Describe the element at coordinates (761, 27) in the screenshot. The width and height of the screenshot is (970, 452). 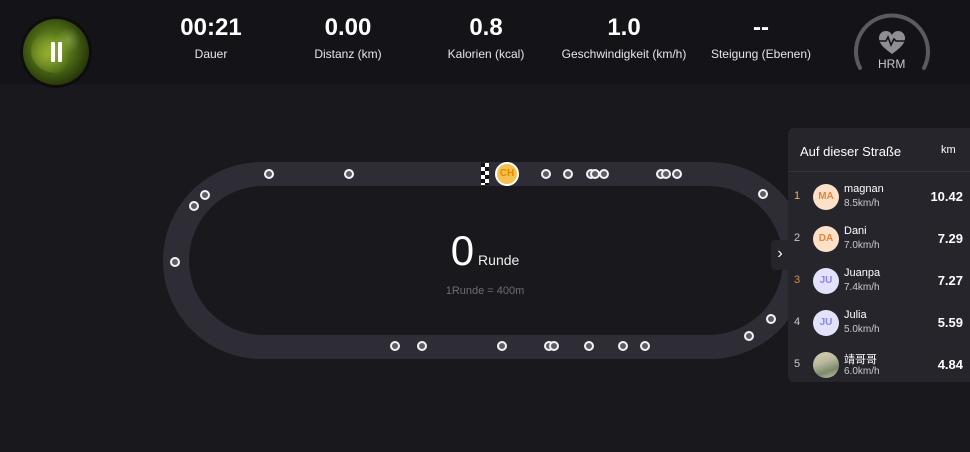
I see `stat-incline-value: --` at that location.